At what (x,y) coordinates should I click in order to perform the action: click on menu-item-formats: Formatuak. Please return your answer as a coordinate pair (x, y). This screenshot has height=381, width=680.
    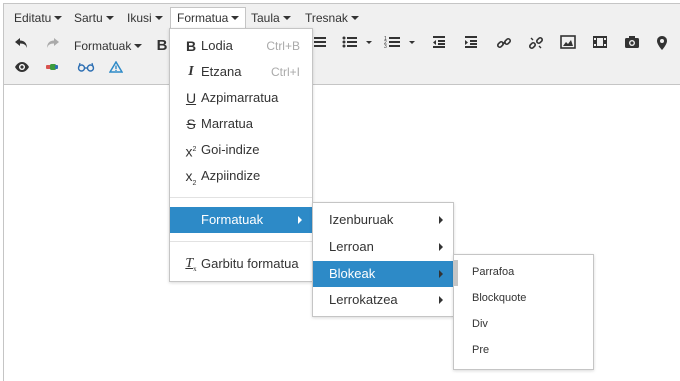
    Looking at the image, I should click on (241, 220).